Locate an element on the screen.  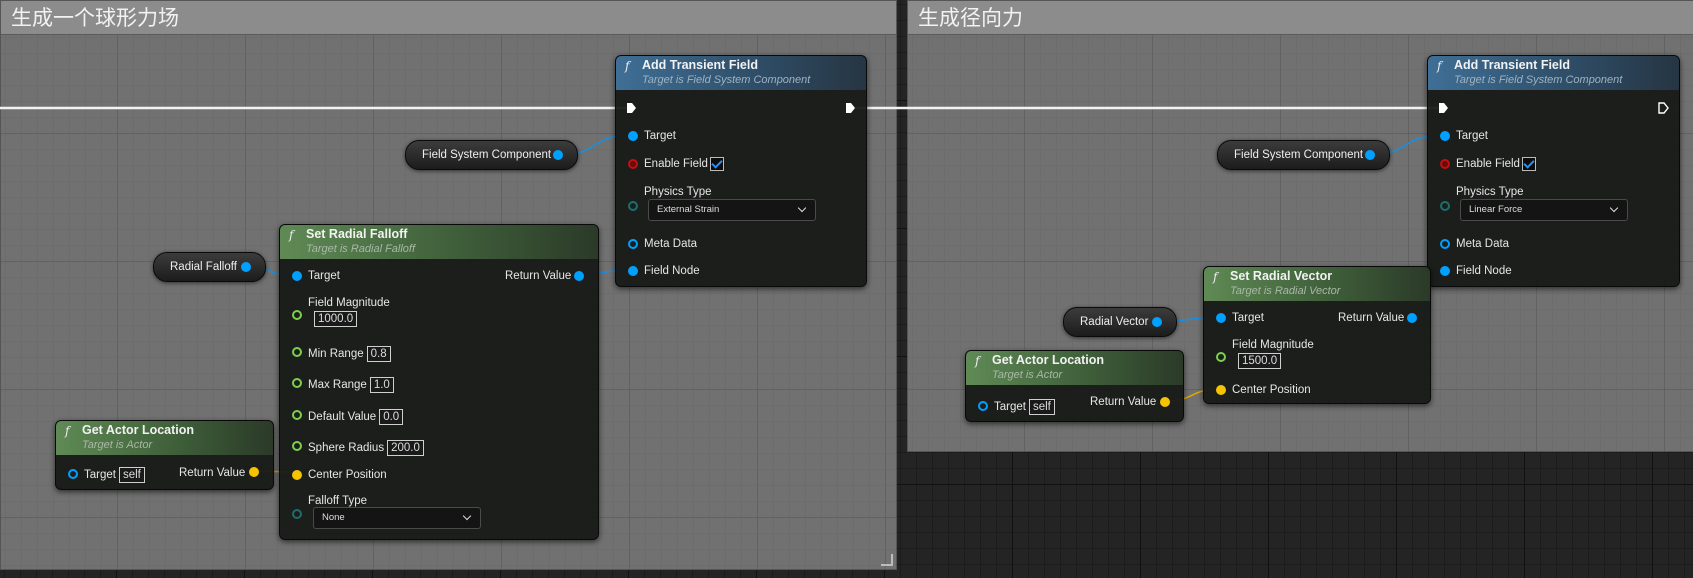
label-text: Sphere Radius is located at coordinates (346, 448).